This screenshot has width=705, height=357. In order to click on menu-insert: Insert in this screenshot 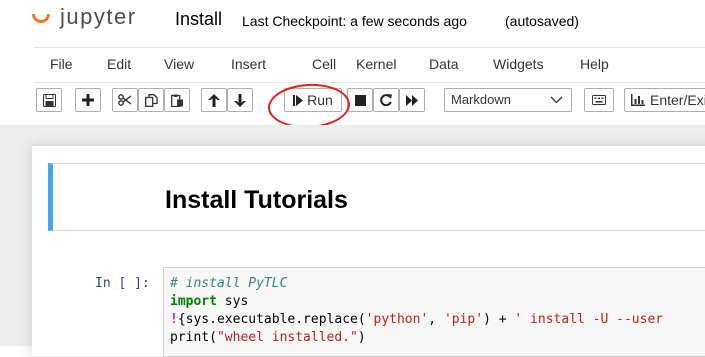, I will do `click(248, 64)`.